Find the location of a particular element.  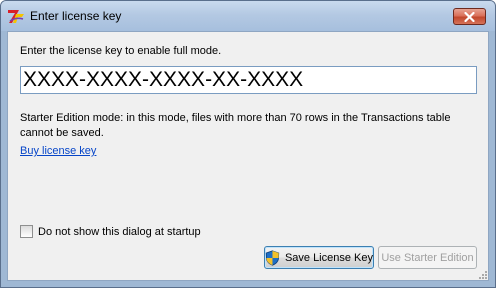

use-starter-edition-button: Use Starter Edition is located at coordinates (427, 257).